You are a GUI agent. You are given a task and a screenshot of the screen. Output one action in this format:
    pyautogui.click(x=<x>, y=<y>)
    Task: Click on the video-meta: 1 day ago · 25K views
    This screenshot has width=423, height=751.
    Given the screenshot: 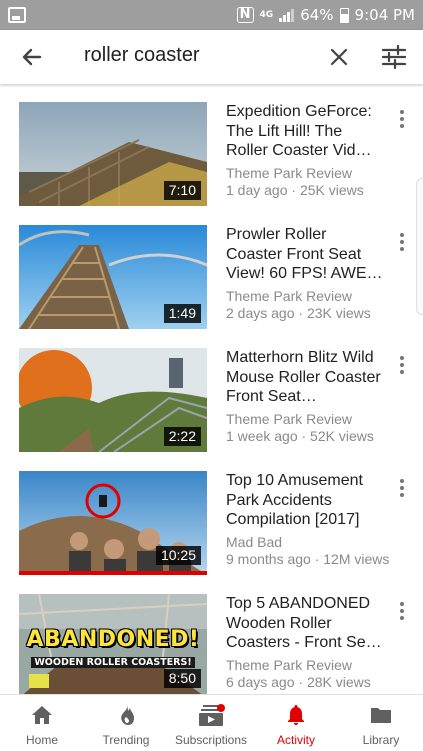 What is the action you would take?
    pyautogui.click(x=295, y=190)
    